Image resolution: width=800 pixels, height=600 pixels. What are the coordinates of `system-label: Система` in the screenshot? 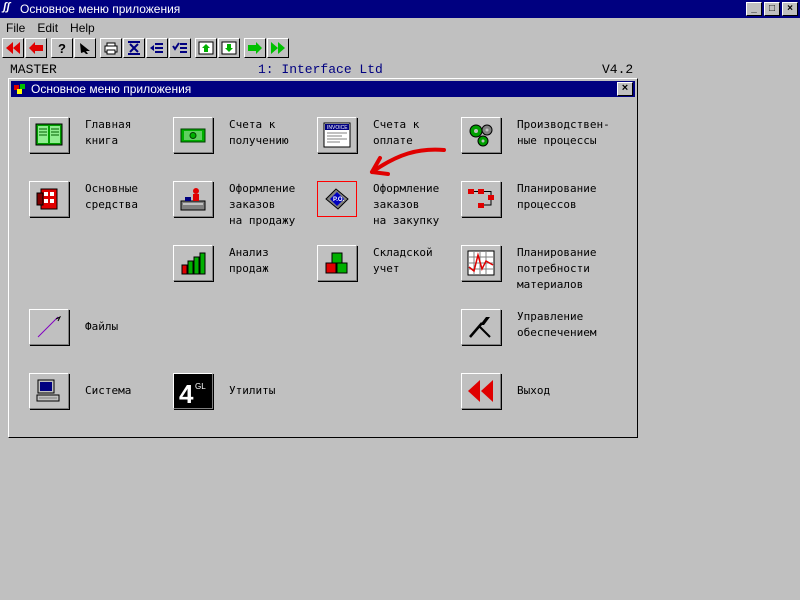 It's located at (108, 390).